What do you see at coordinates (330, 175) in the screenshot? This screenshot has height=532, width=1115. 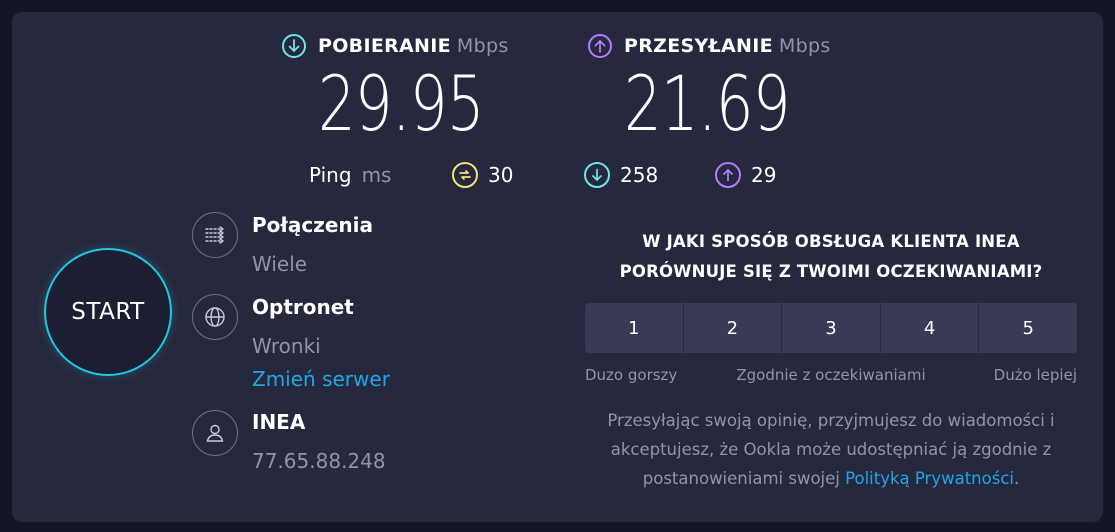 I see `ping-label: Ping` at bounding box center [330, 175].